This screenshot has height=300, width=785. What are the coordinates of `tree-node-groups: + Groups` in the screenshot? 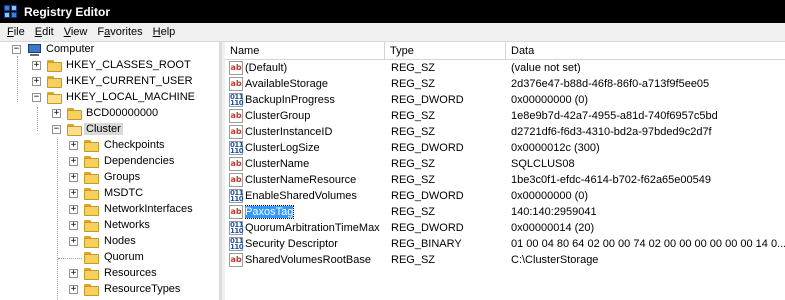 It's located at (109, 178).